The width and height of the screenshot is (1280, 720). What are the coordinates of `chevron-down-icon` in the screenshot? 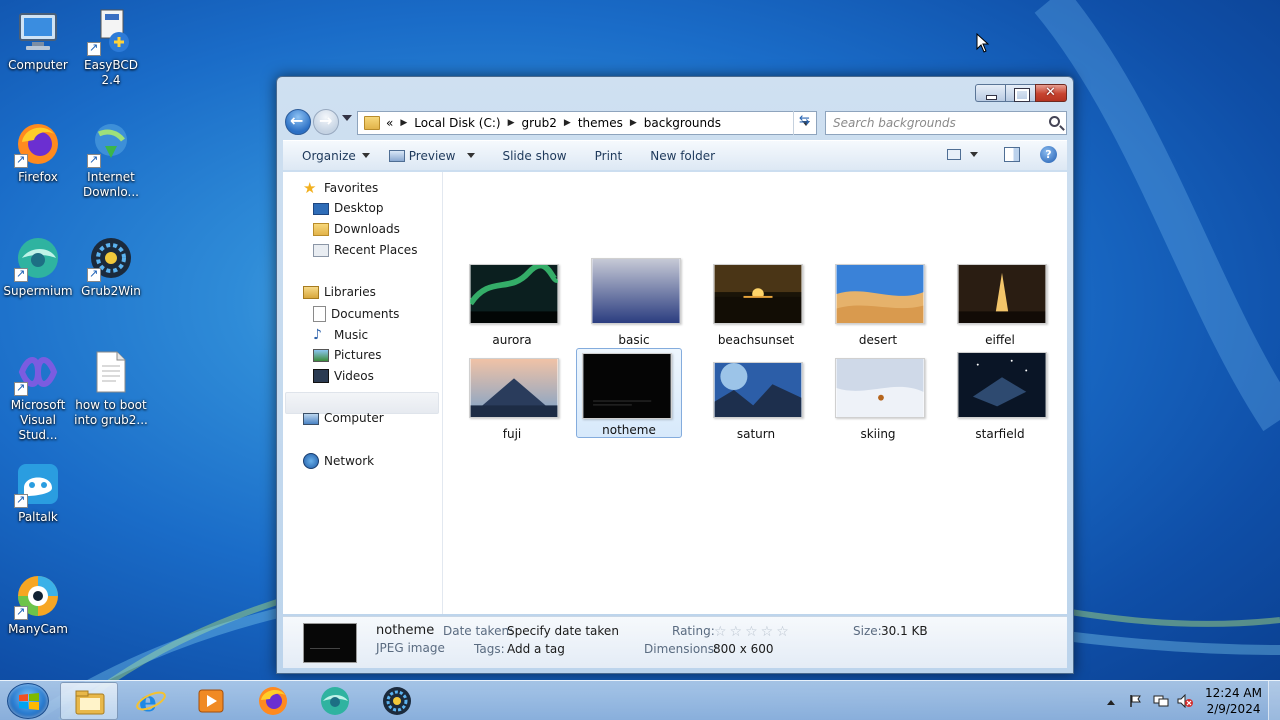 It's located at (471, 155).